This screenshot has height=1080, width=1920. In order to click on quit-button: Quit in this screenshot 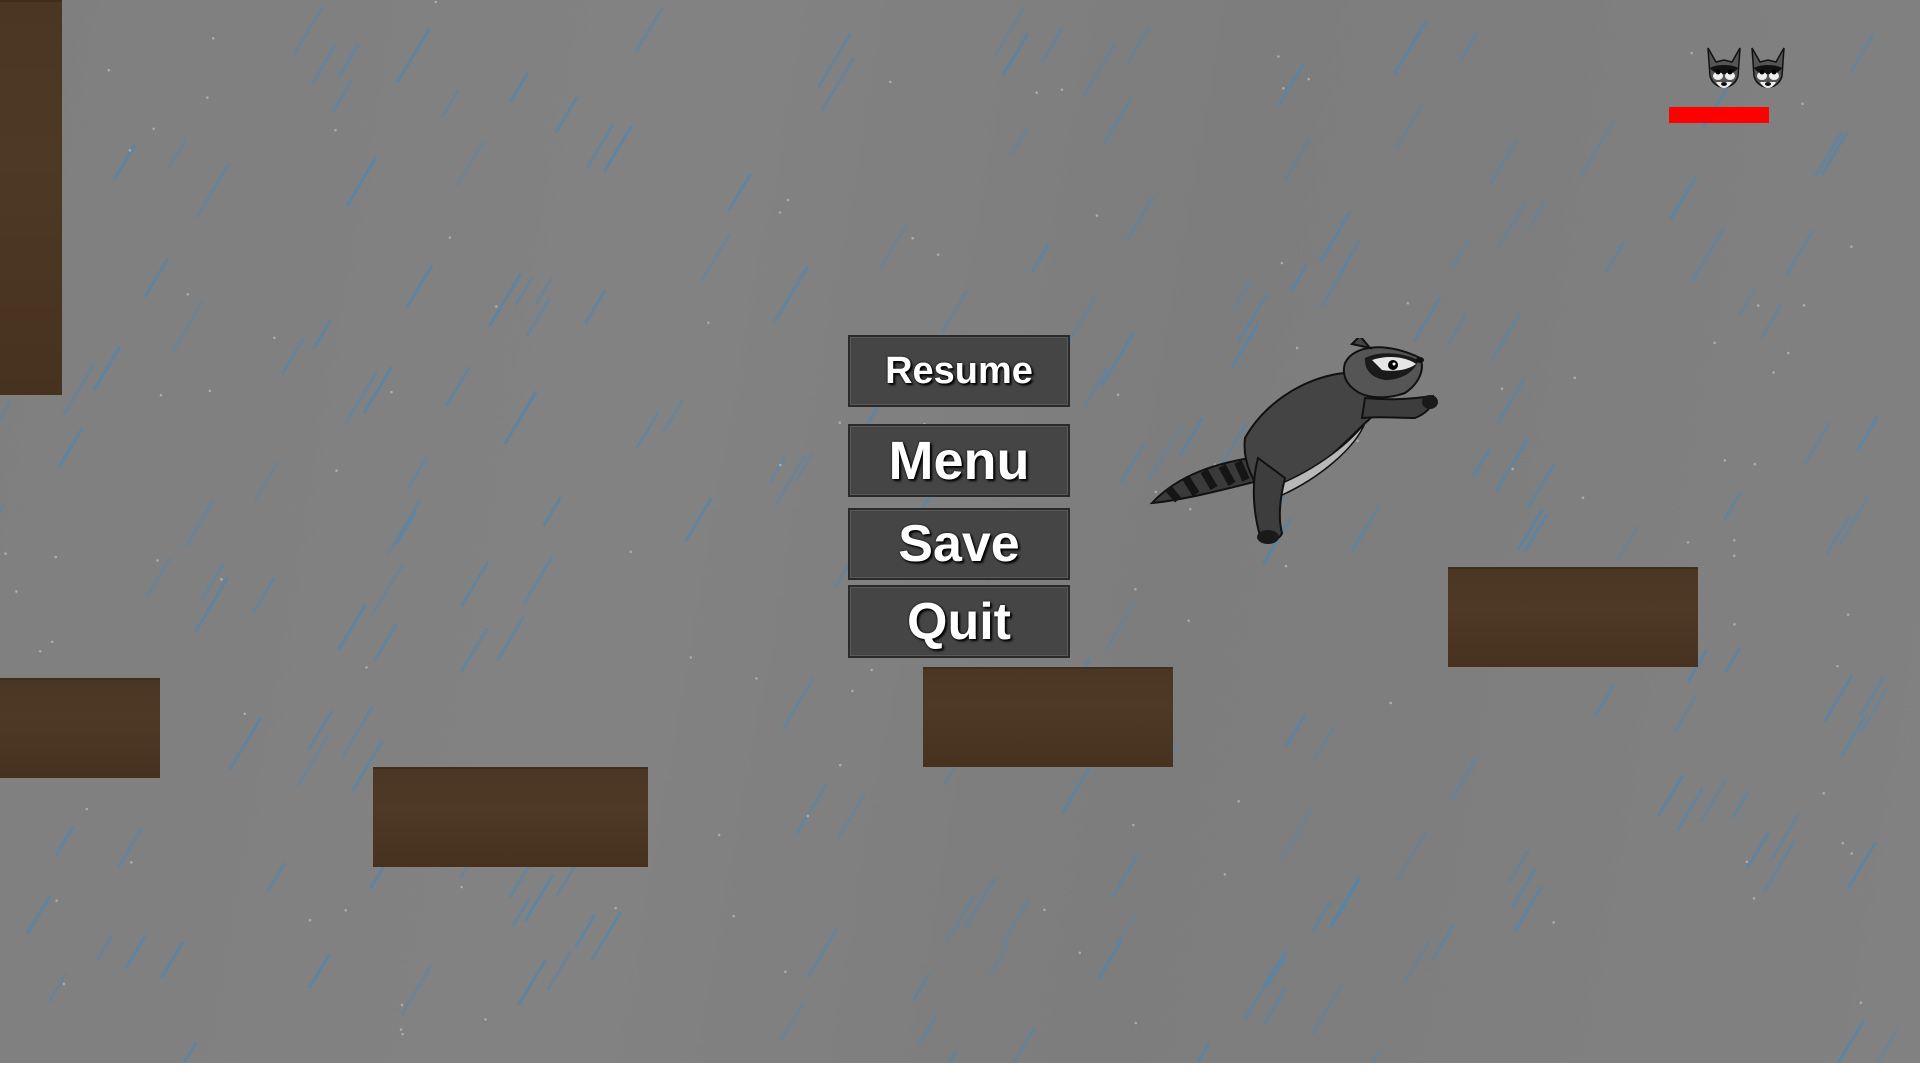, I will do `click(959, 621)`.